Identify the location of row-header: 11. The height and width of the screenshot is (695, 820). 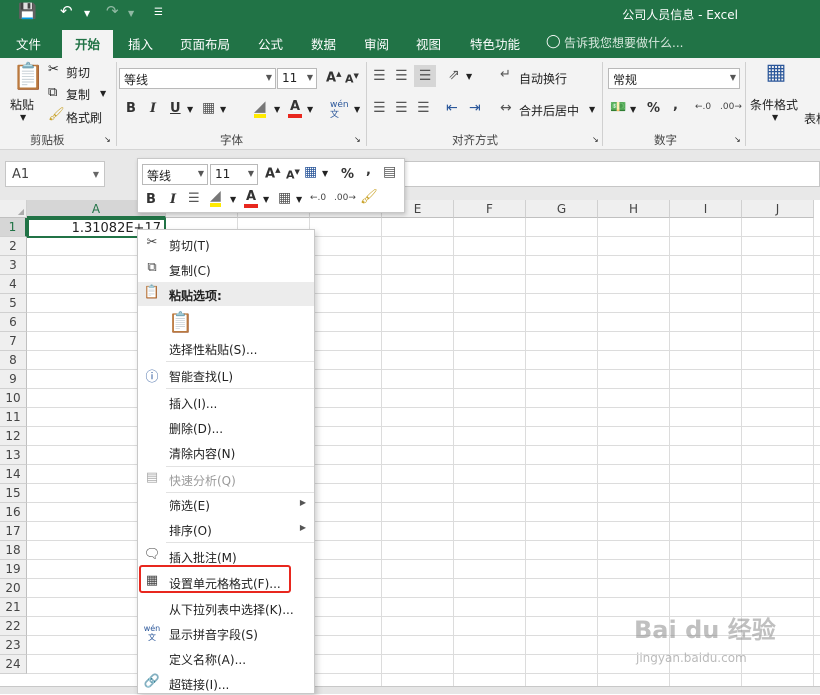
(13, 417).